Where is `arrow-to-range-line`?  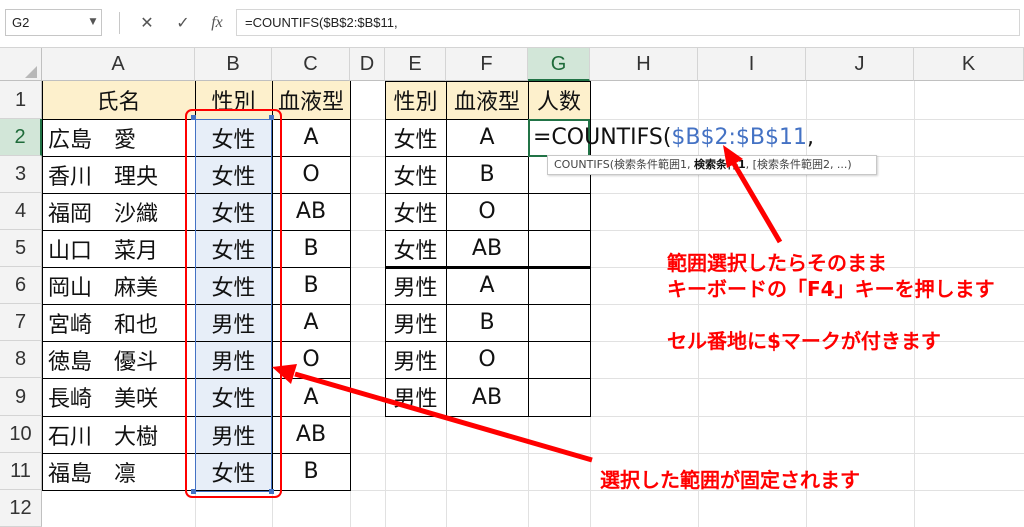
arrow-to-range-line is located at coordinates (443, 417).